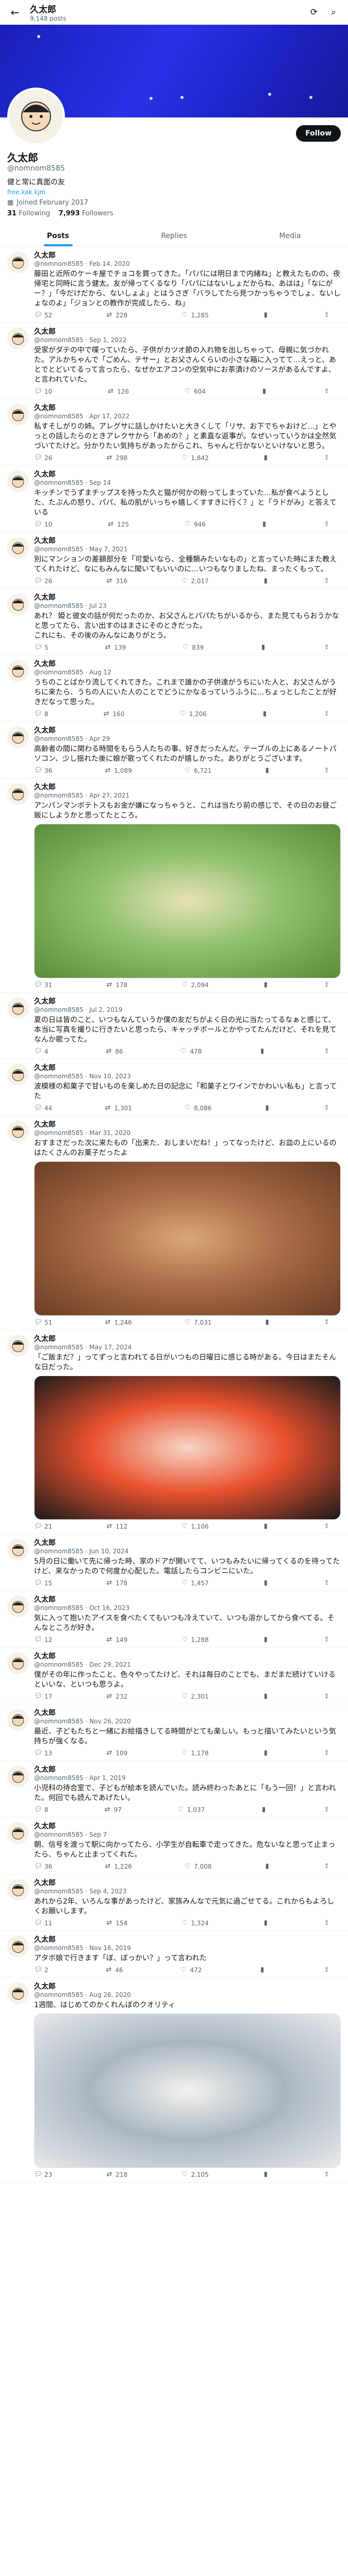 This screenshot has height=2576, width=348. Describe the element at coordinates (43, 1526) in the screenshot. I see `reply-button: 💬︎ 21` at that location.